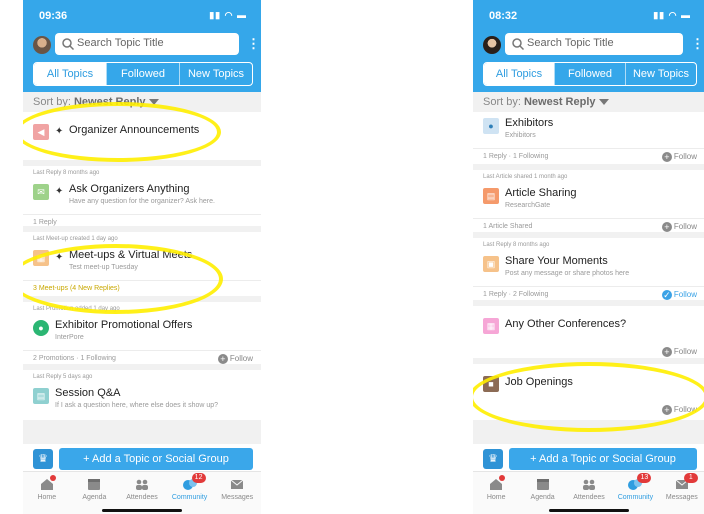 This screenshot has height=514, width=704. I want to click on status-bar: 09:36 ▮▮ ◠ ▬, so click(142, 17).